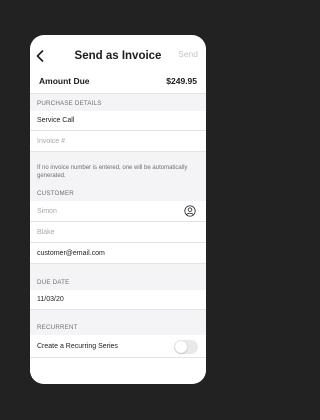 This screenshot has width=320, height=420. I want to click on invoice-number-field: Invoice #, so click(118, 141).